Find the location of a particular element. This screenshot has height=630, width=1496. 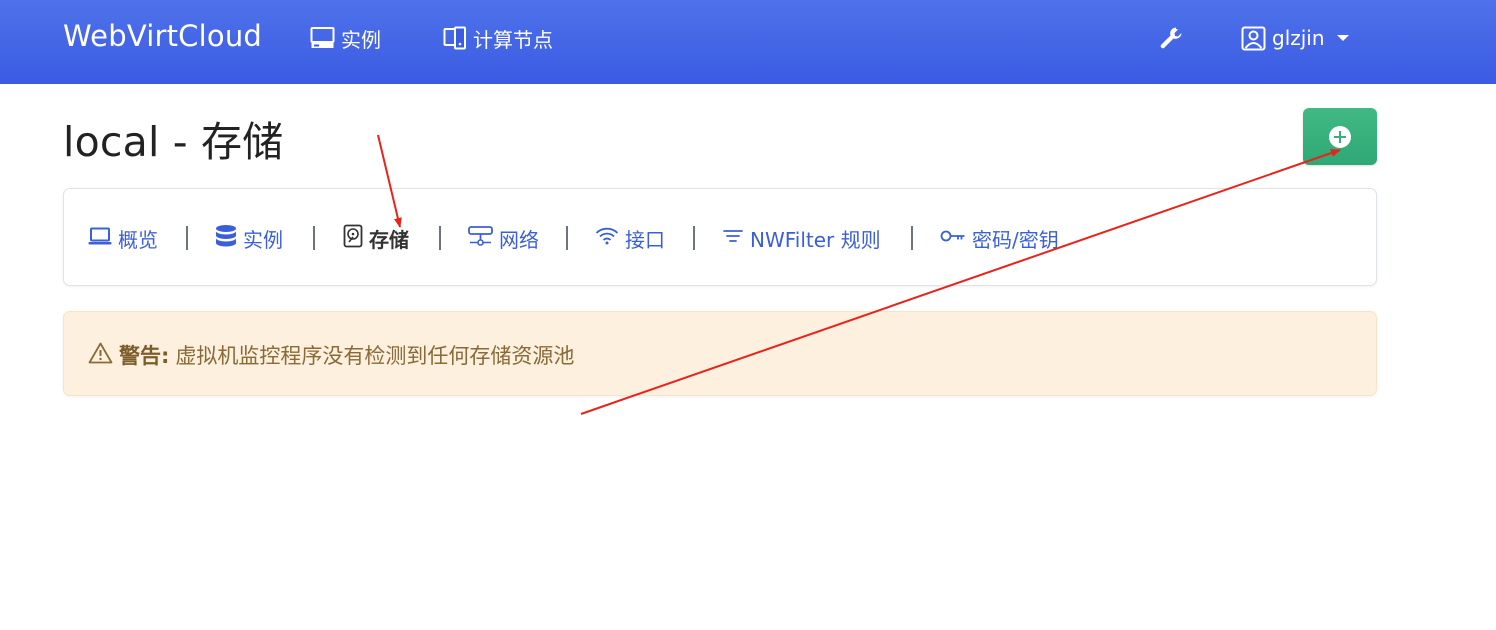

monitor-icon is located at coordinates (322, 38).